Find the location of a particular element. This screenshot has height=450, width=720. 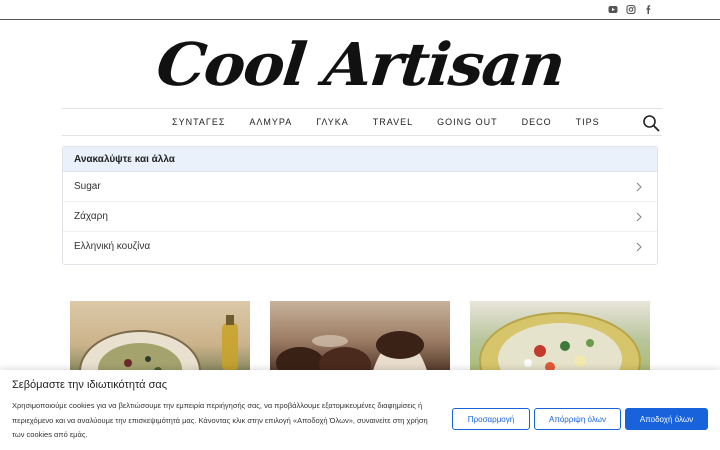

logo-text: Cool Artisan is located at coordinates (360, 64).